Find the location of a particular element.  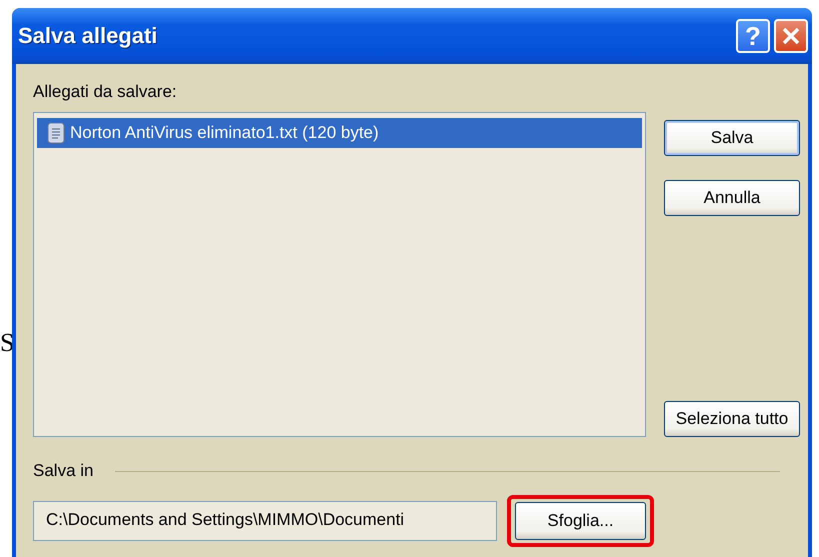

close-button is located at coordinates (791, 36).